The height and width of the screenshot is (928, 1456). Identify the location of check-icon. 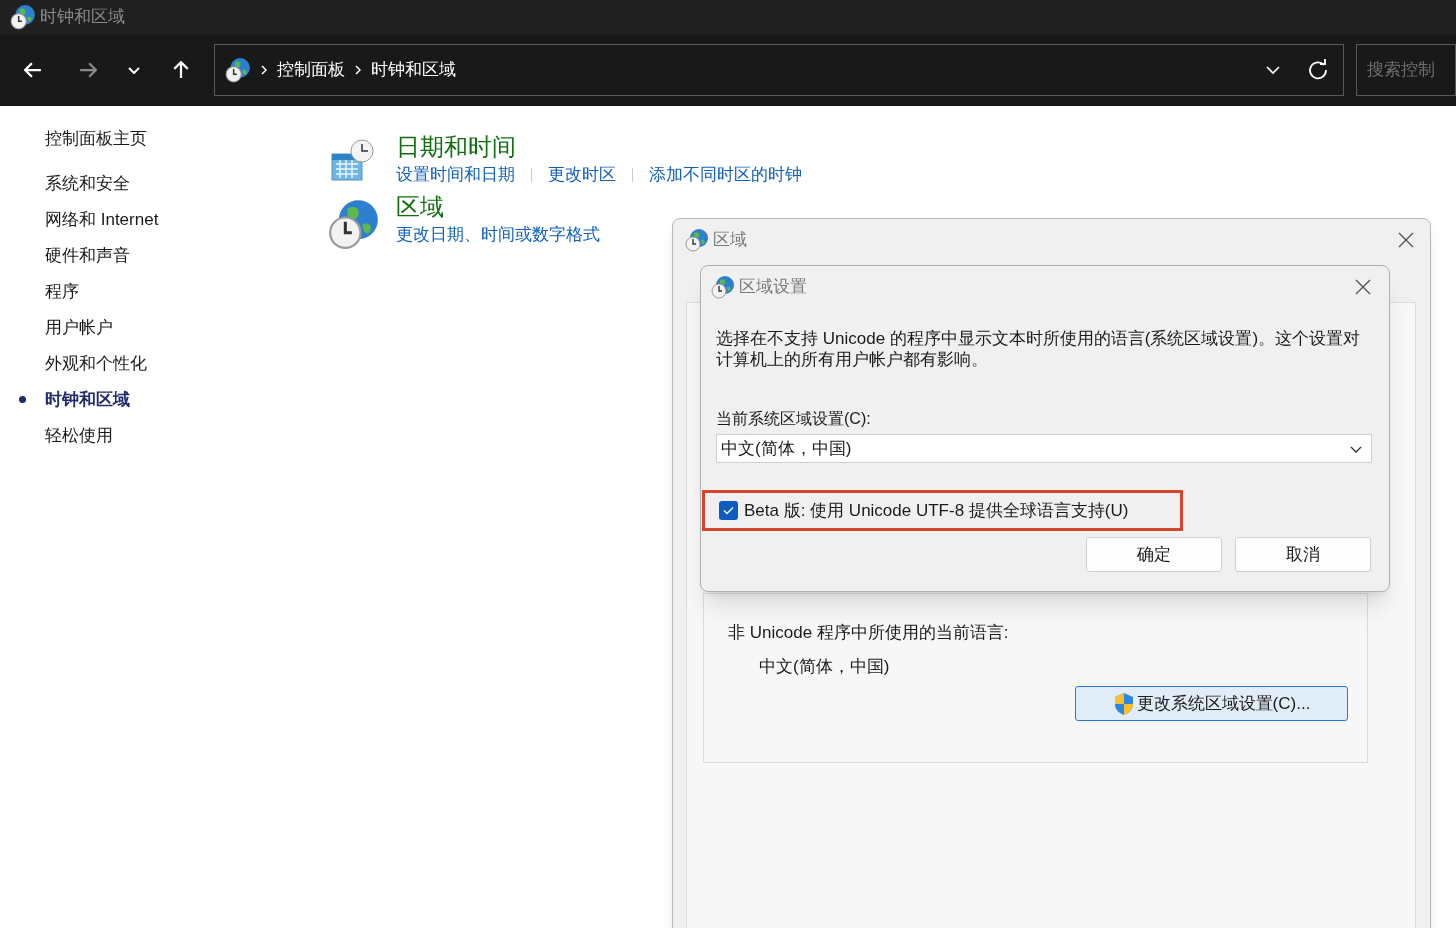
(728, 510).